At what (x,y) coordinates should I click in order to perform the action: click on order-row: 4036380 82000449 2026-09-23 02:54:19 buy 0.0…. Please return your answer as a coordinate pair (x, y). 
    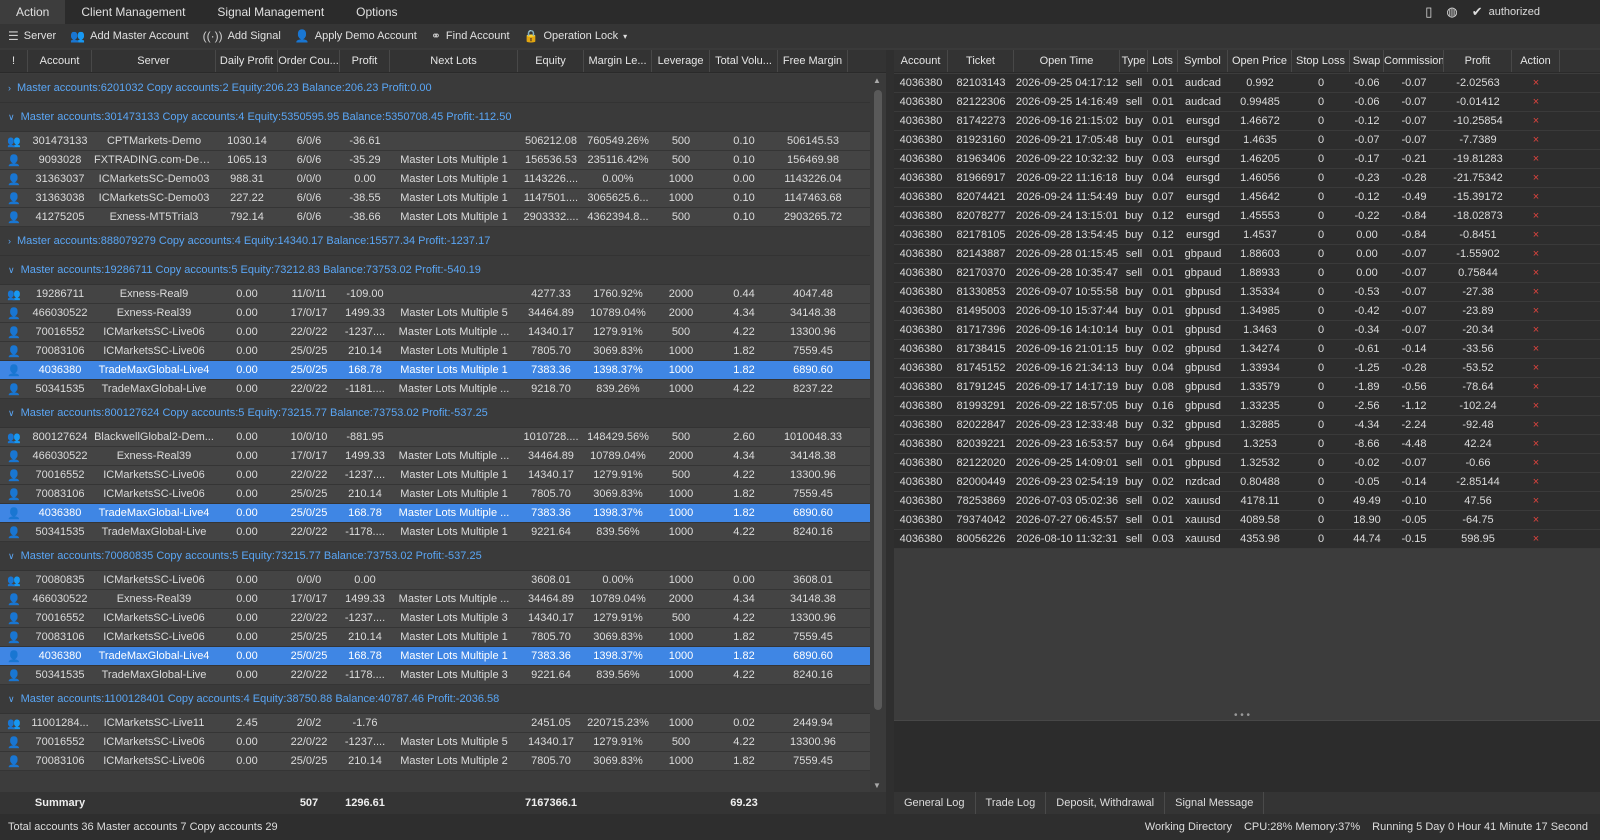
    Looking at the image, I should click on (1247, 482).